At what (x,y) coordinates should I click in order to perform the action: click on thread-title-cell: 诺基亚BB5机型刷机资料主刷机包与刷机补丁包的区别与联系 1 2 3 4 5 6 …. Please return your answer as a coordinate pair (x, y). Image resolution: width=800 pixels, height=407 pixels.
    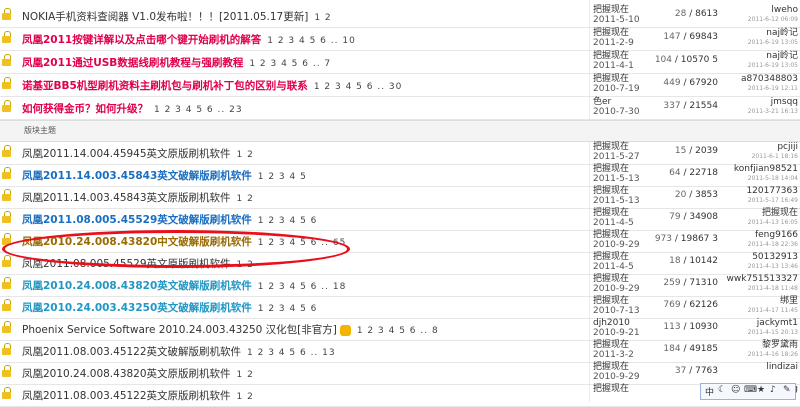
    Looking at the image, I should click on (212, 85).